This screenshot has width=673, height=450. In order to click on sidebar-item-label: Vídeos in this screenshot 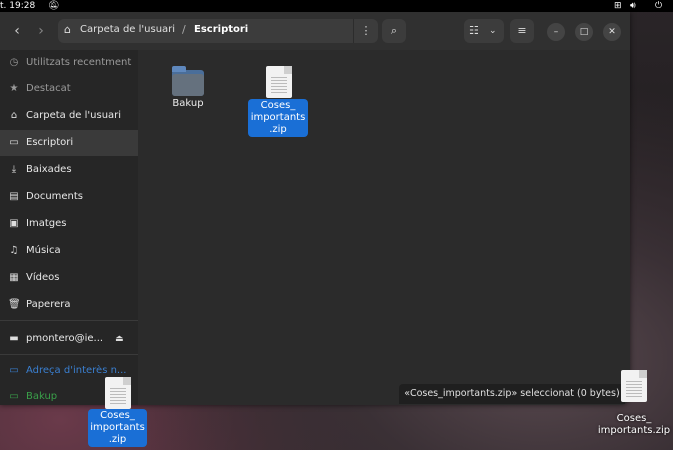, I will do `click(43, 277)`.